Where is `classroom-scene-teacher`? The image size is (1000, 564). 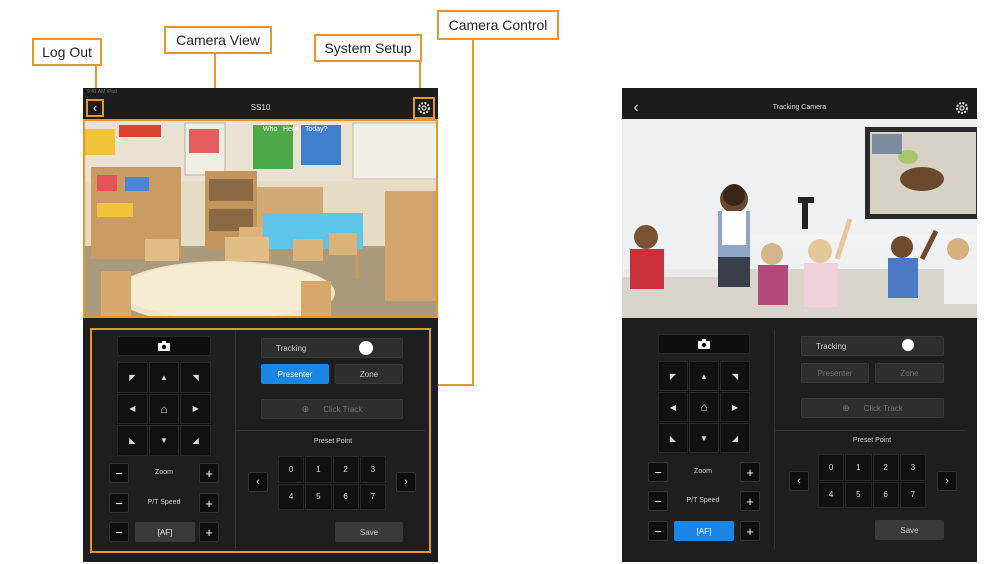
classroom-scene-teacher is located at coordinates (799, 218).